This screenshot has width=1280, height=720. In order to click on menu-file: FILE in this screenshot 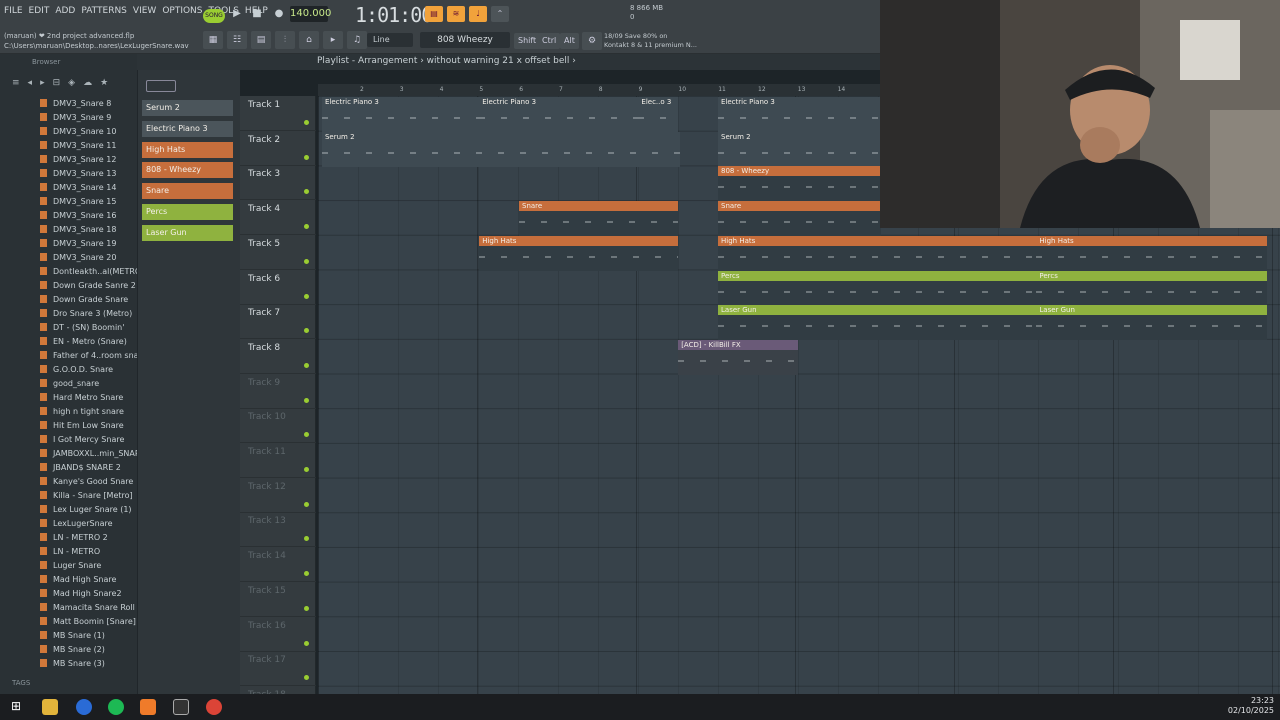, I will do `click(13, 11)`.